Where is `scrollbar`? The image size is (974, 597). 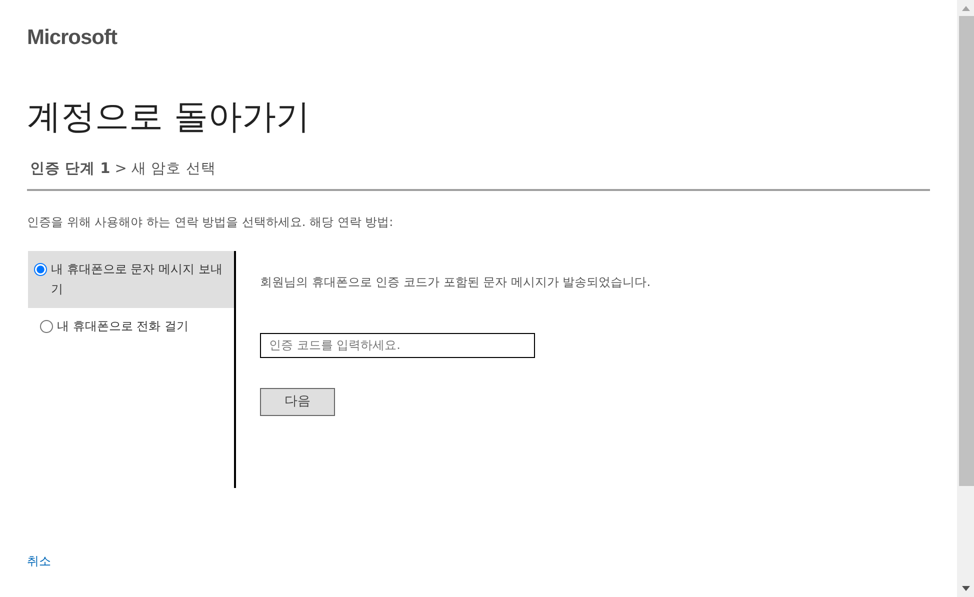
scrollbar is located at coordinates (965, 298).